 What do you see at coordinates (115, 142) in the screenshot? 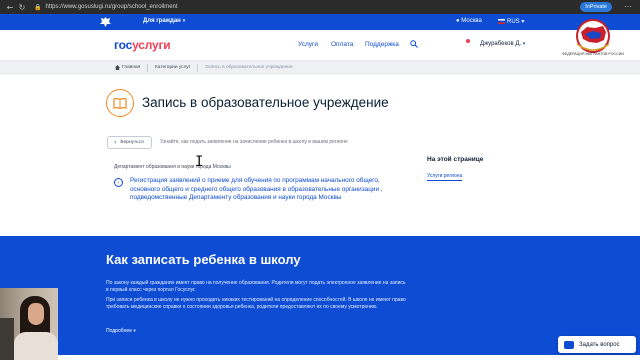
I see `chevron-left-icon: ‹` at bounding box center [115, 142].